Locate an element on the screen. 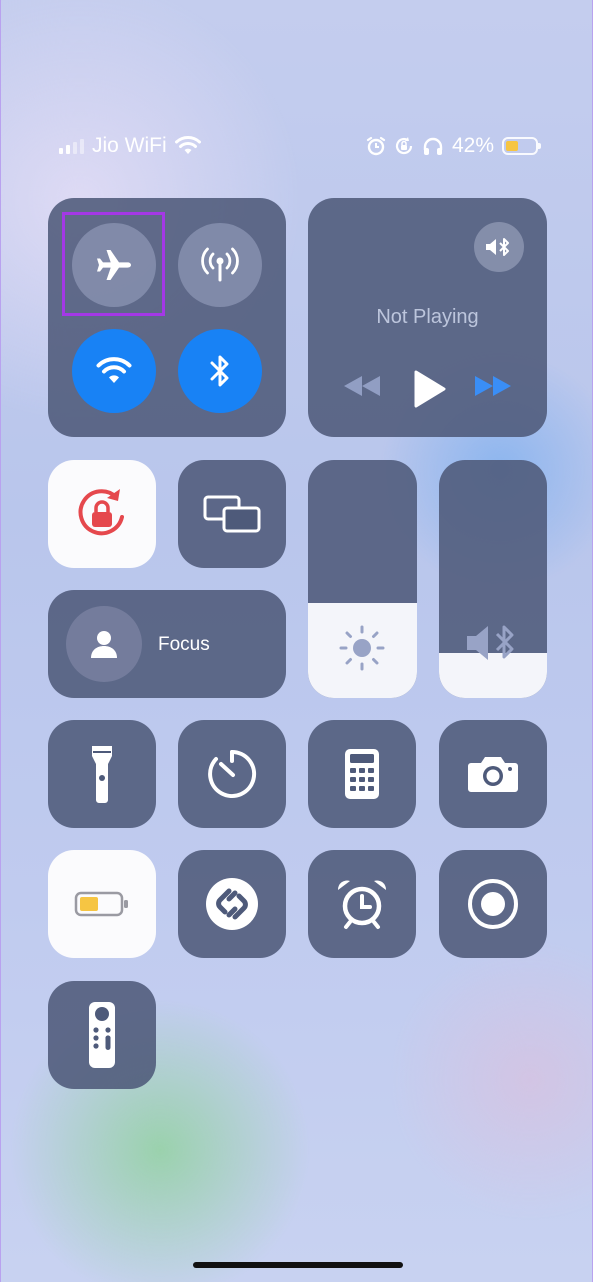 The width and height of the screenshot is (593, 1282). now-playing-status: Not Playing is located at coordinates (427, 317).